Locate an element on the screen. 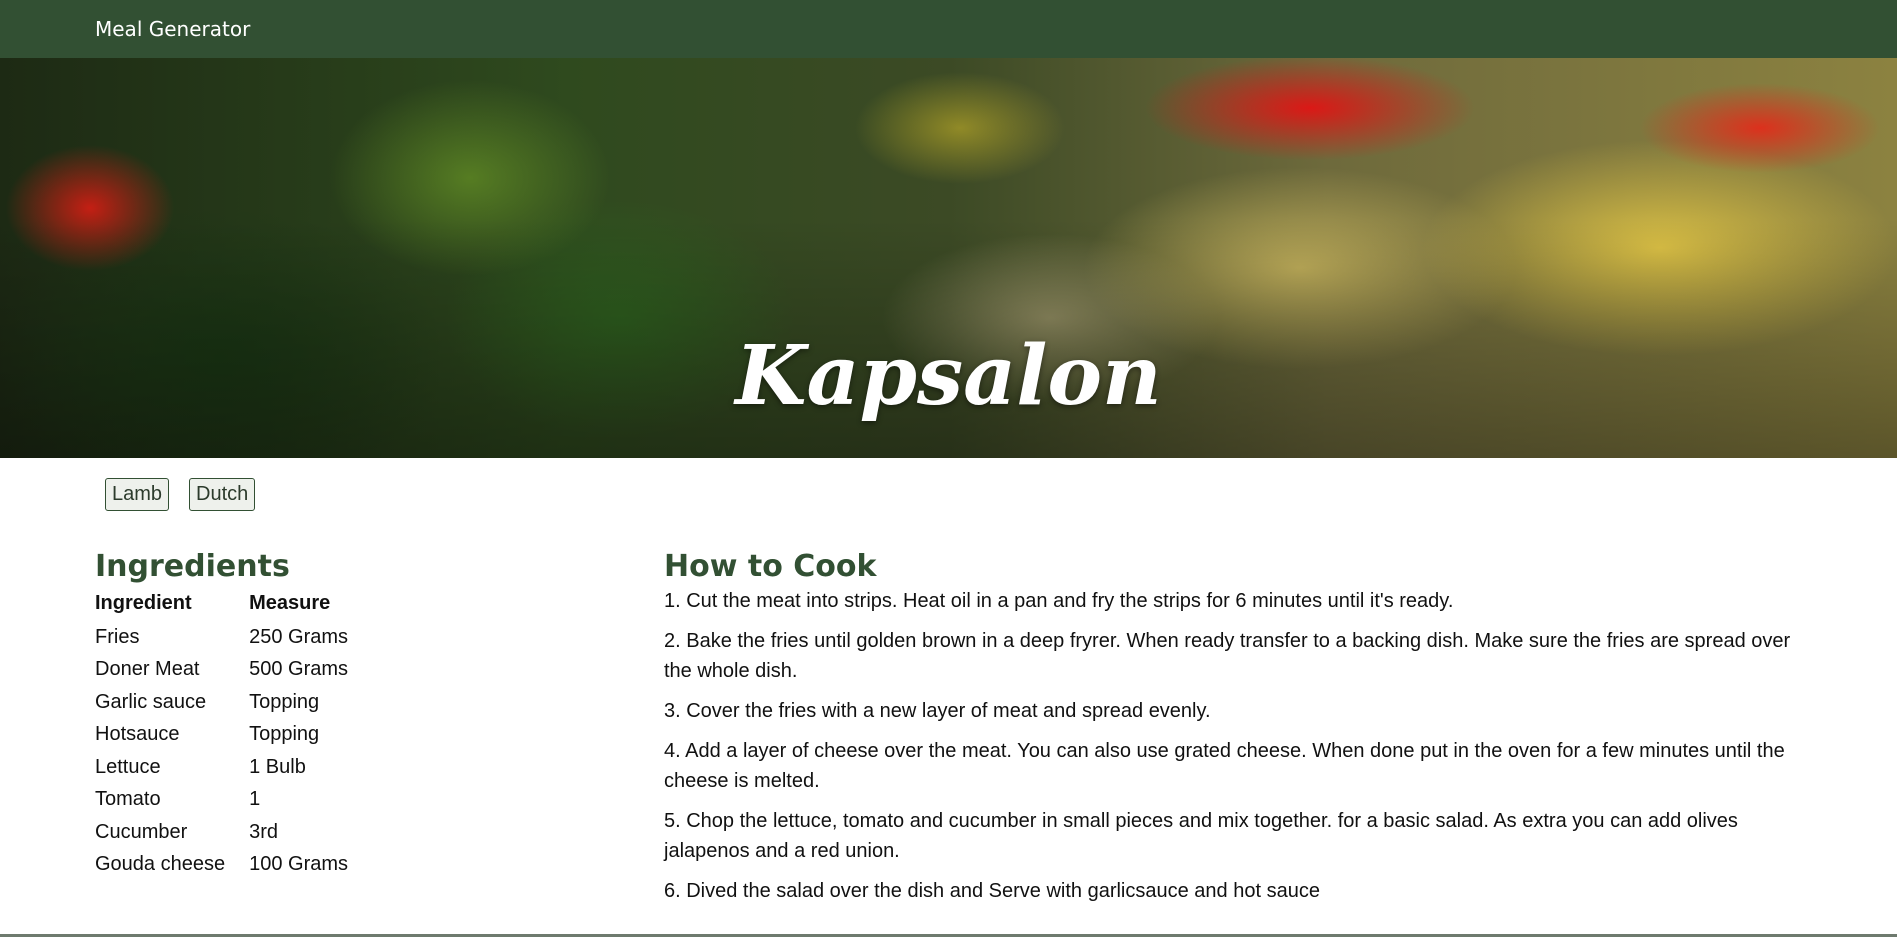 Image resolution: width=1897 pixels, height=937 pixels. meal-tags: Lamb Dutch is located at coordinates (180, 494).